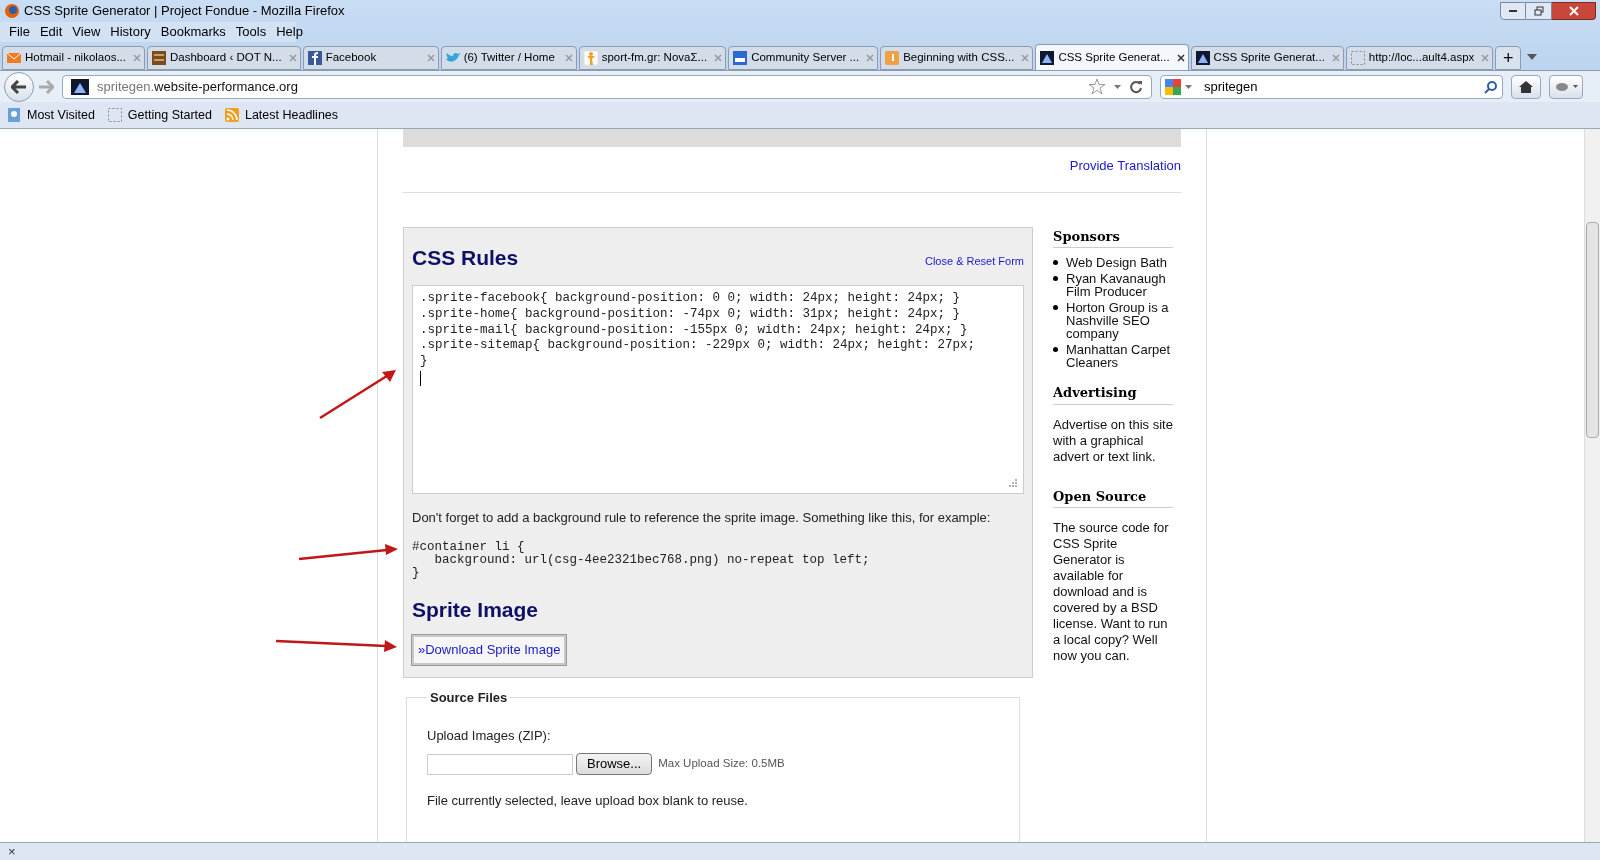 The width and height of the screenshot is (1600, 860). I want to click on scrollbar-thumb, so click(1592, 330).